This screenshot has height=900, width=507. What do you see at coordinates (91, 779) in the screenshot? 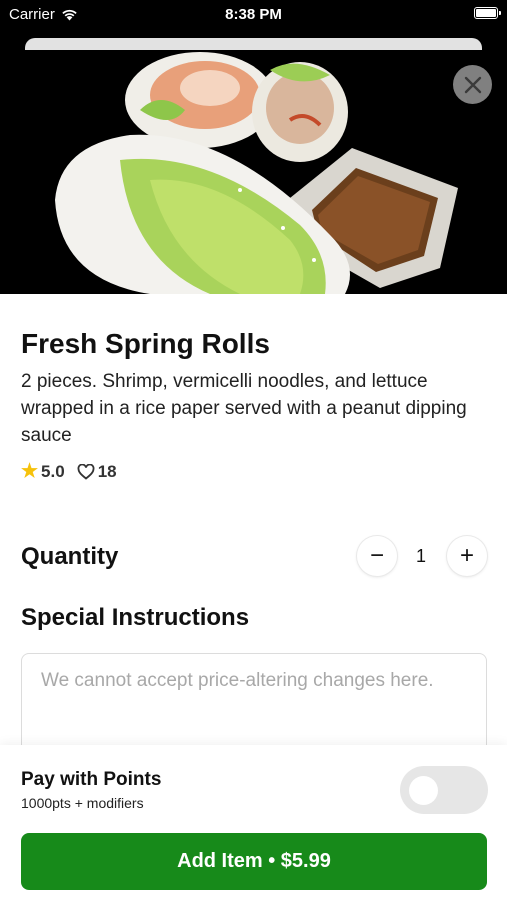
I see `pay-with-points-title: Pay with Points` at bounding box center [91, 779].